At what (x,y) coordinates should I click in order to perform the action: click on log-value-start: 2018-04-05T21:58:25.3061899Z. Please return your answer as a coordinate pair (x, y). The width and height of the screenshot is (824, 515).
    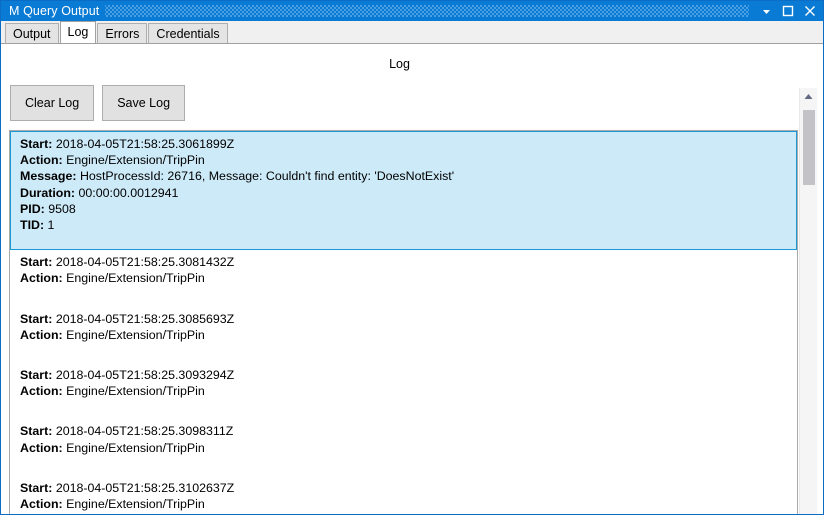
    Looking at the image, I should click on (145, 144).